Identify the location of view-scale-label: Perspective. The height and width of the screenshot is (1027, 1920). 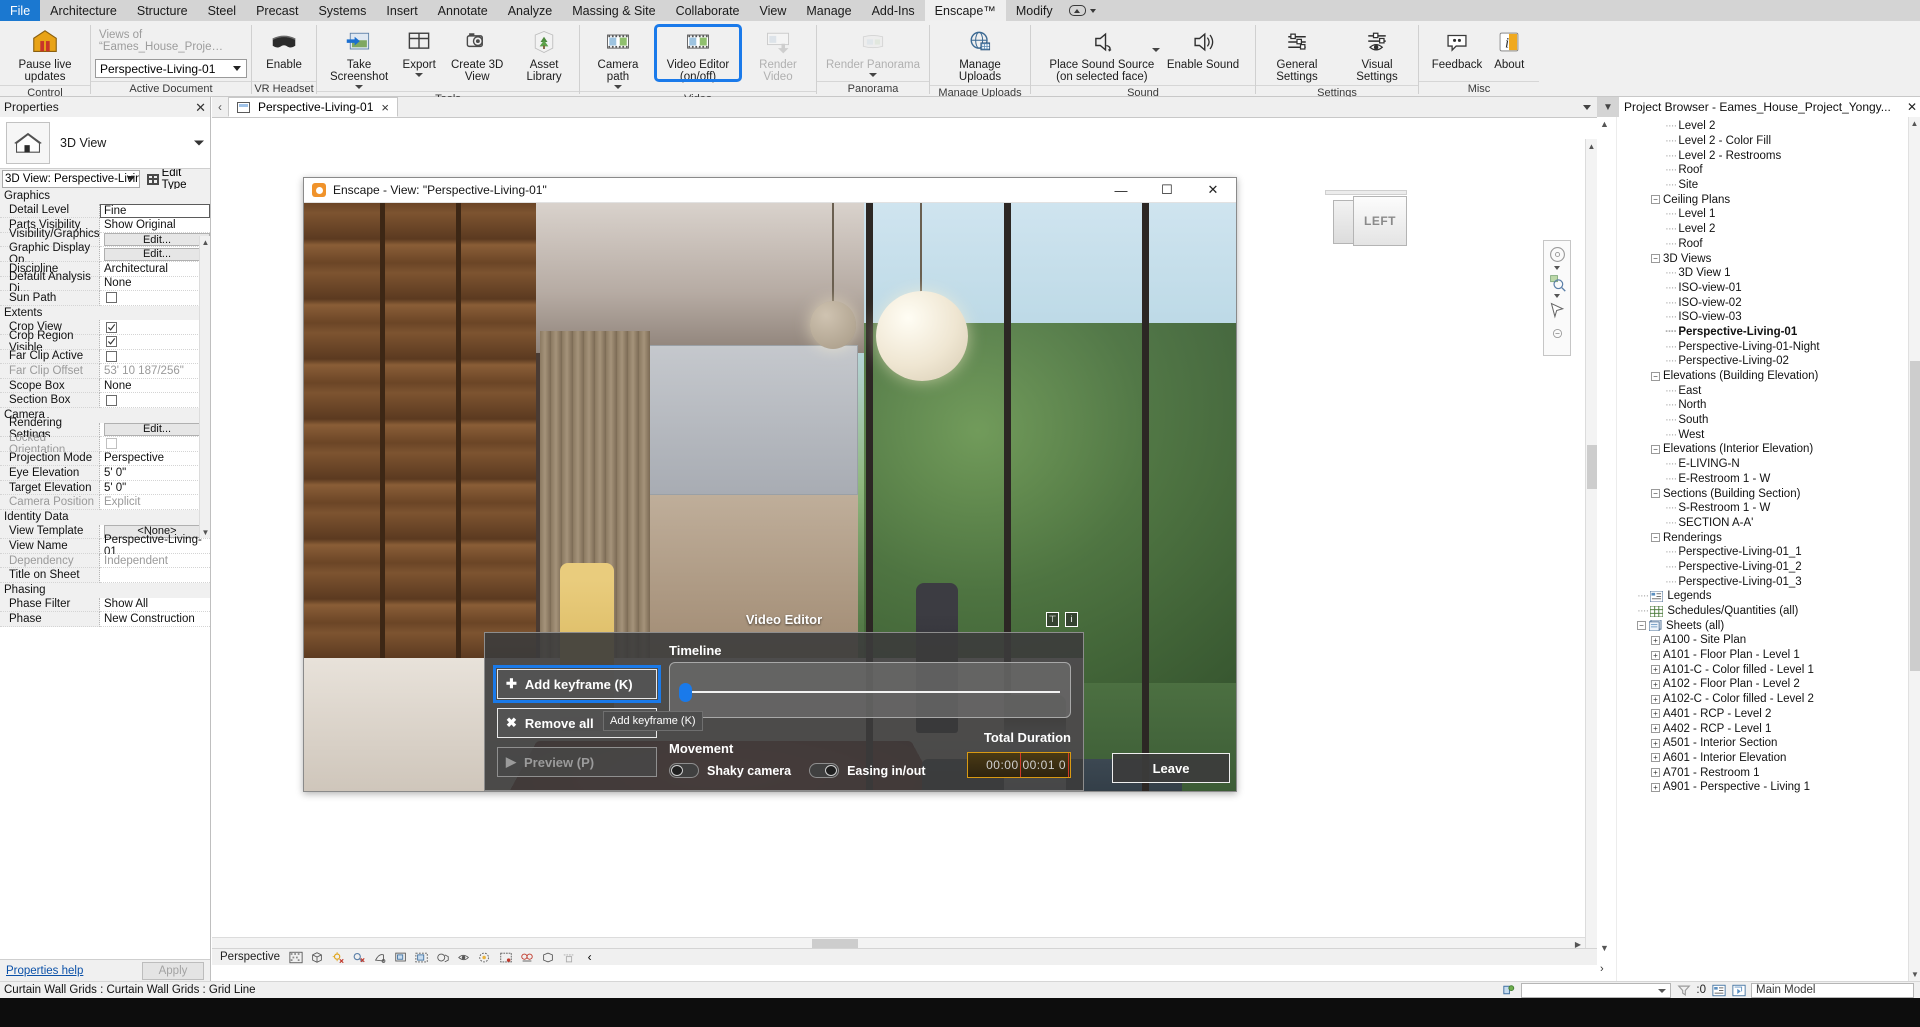
(250, 957).